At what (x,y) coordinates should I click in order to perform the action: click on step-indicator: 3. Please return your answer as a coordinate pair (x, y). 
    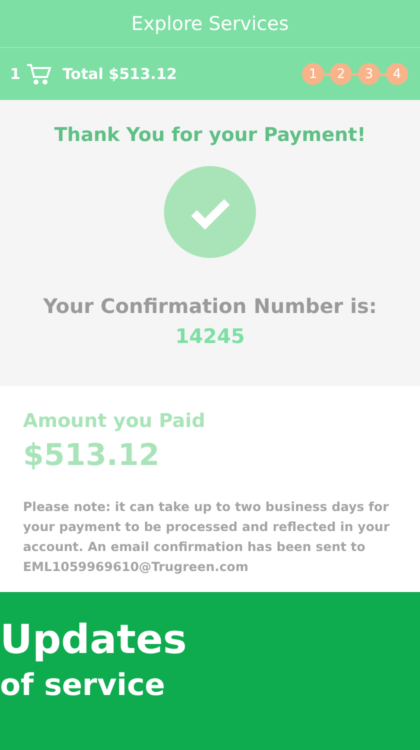
    Looking at the image, I should click on (369, 74).